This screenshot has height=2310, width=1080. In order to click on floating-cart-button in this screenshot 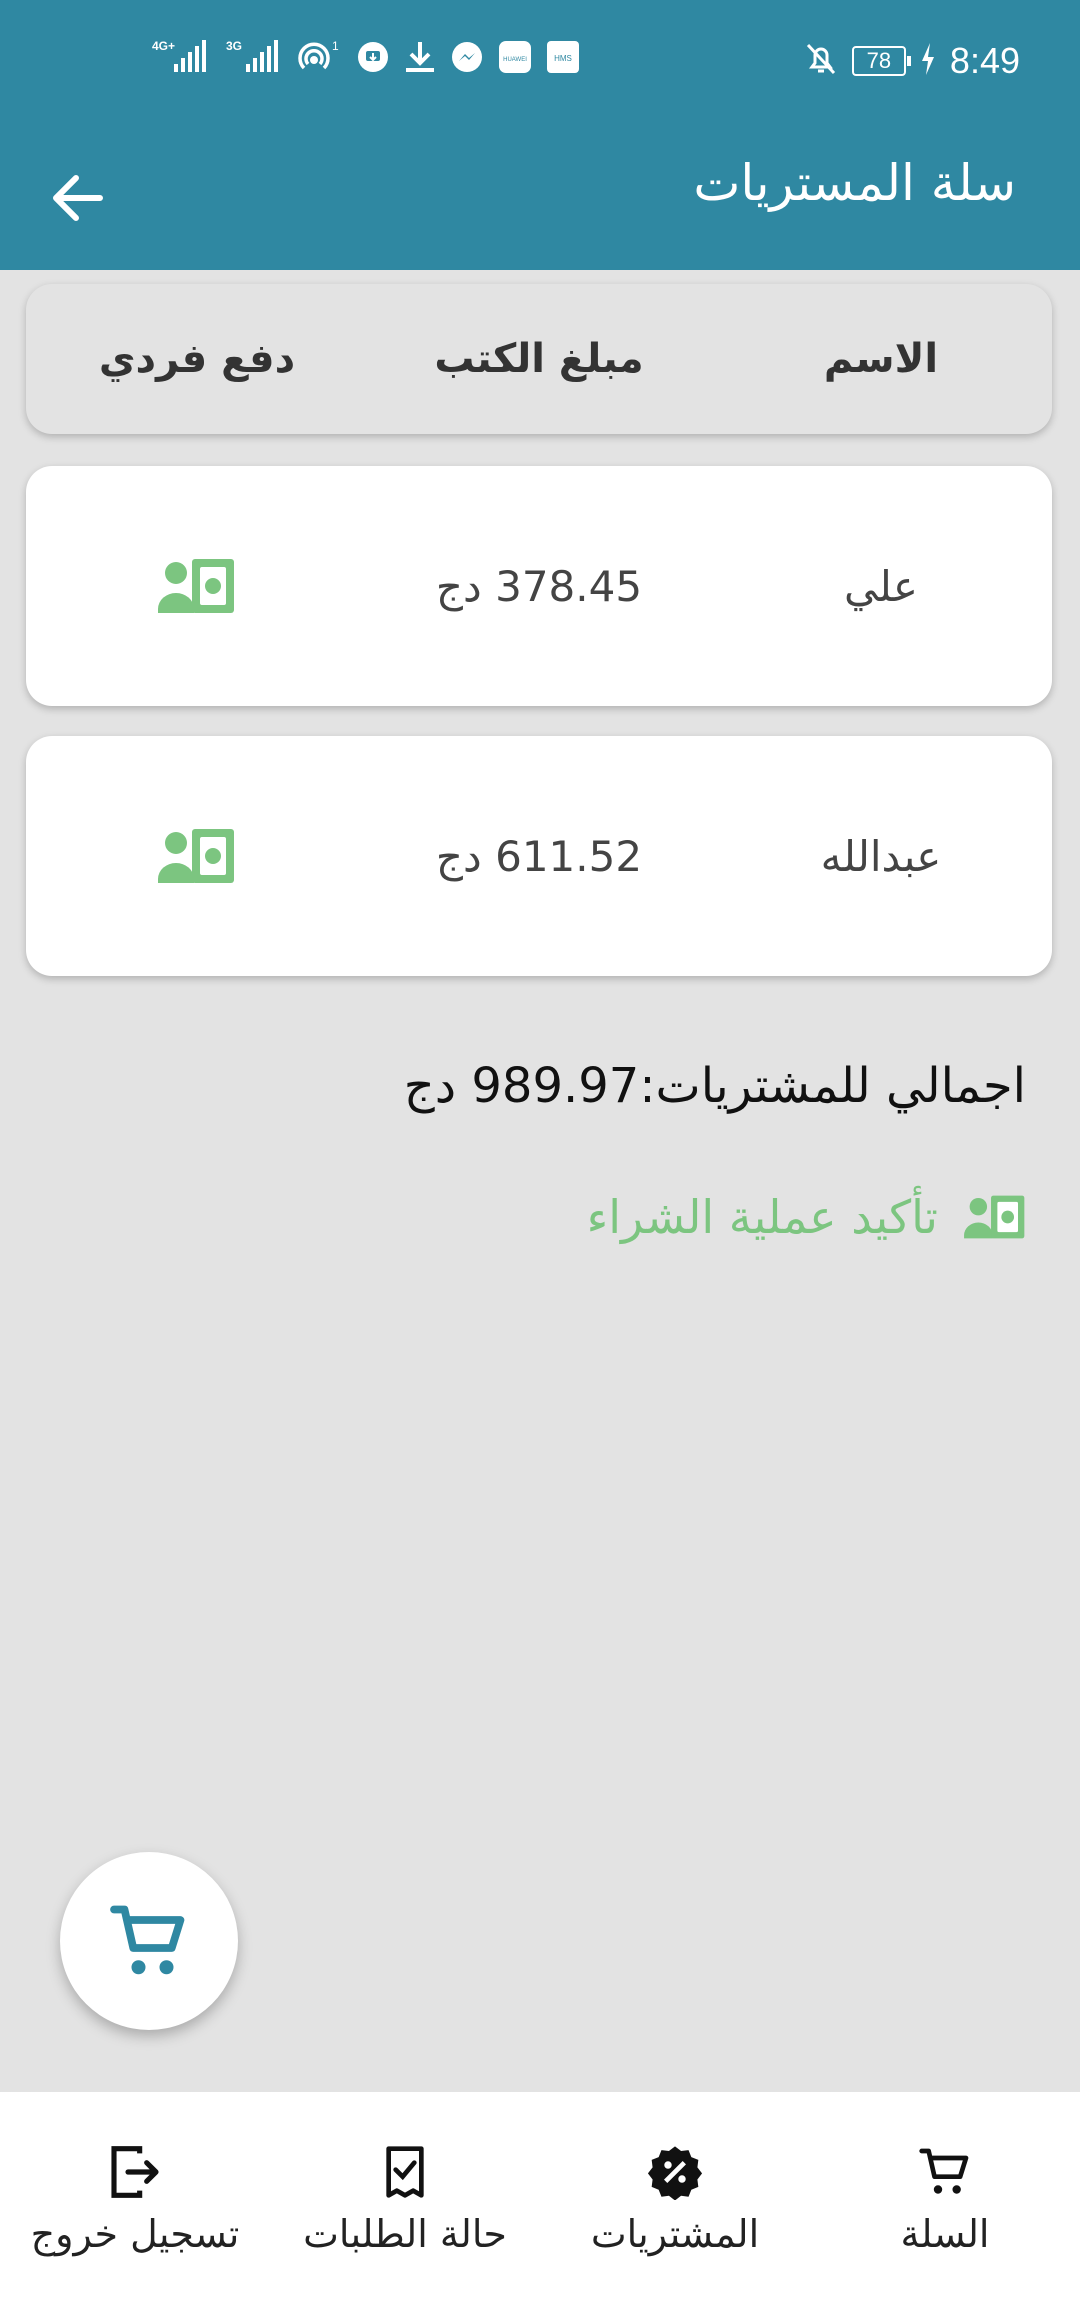, I will do `click(149, 1941)`.